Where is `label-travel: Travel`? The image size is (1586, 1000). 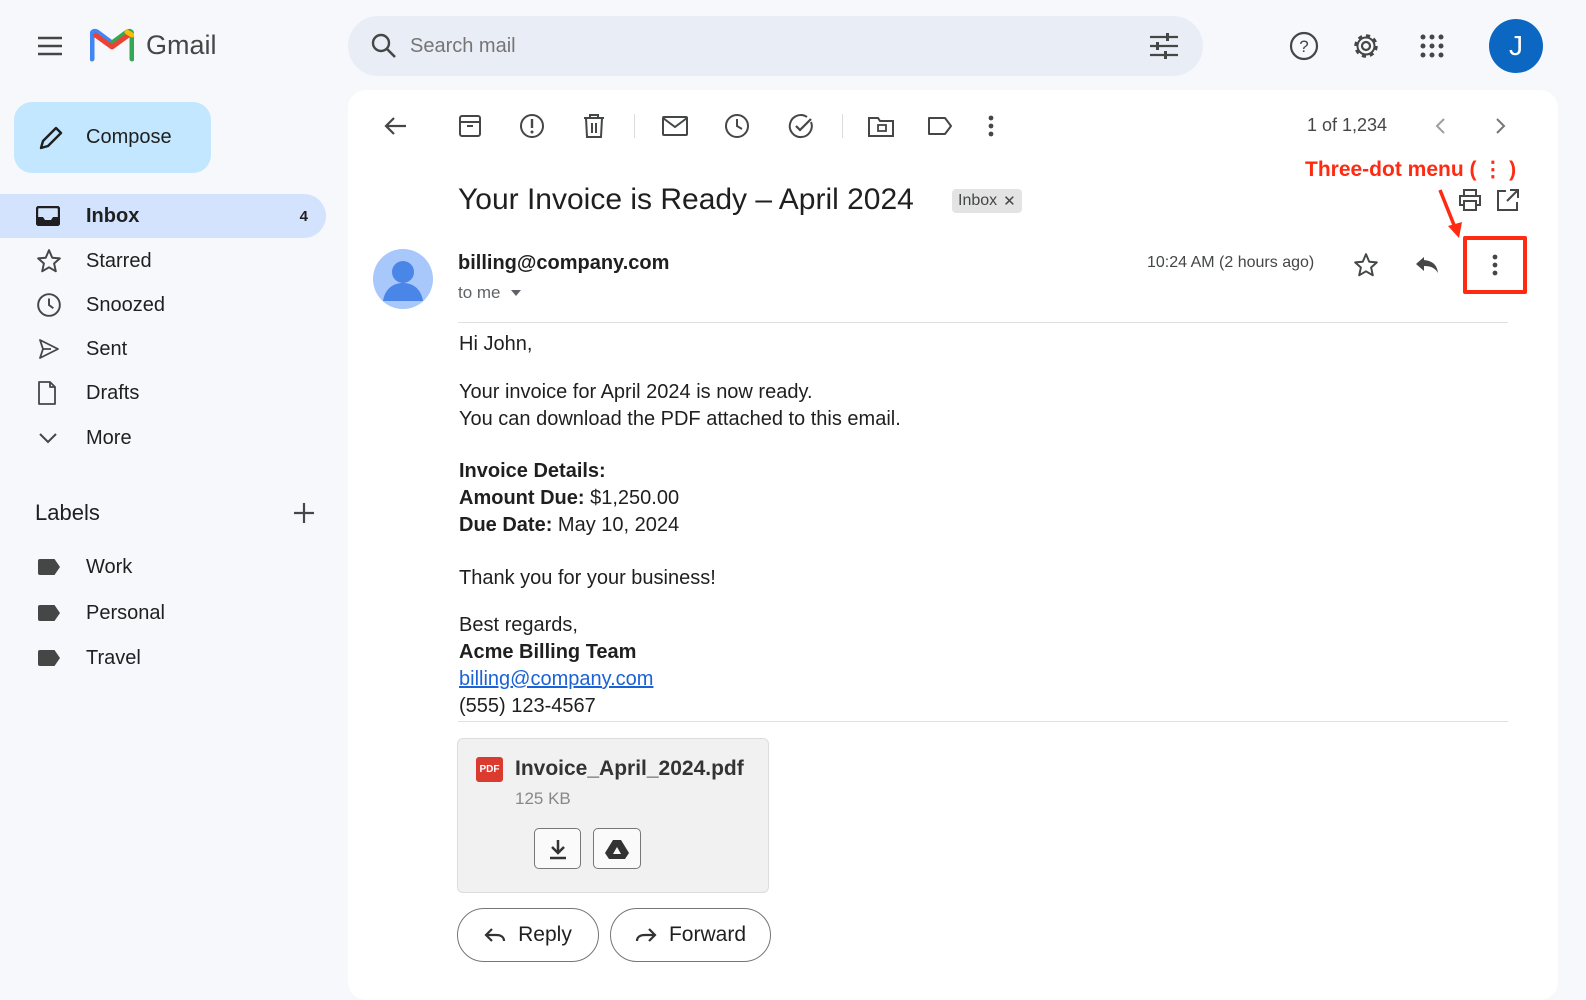 label-travel: Travel is located at coordinates (70, 658).